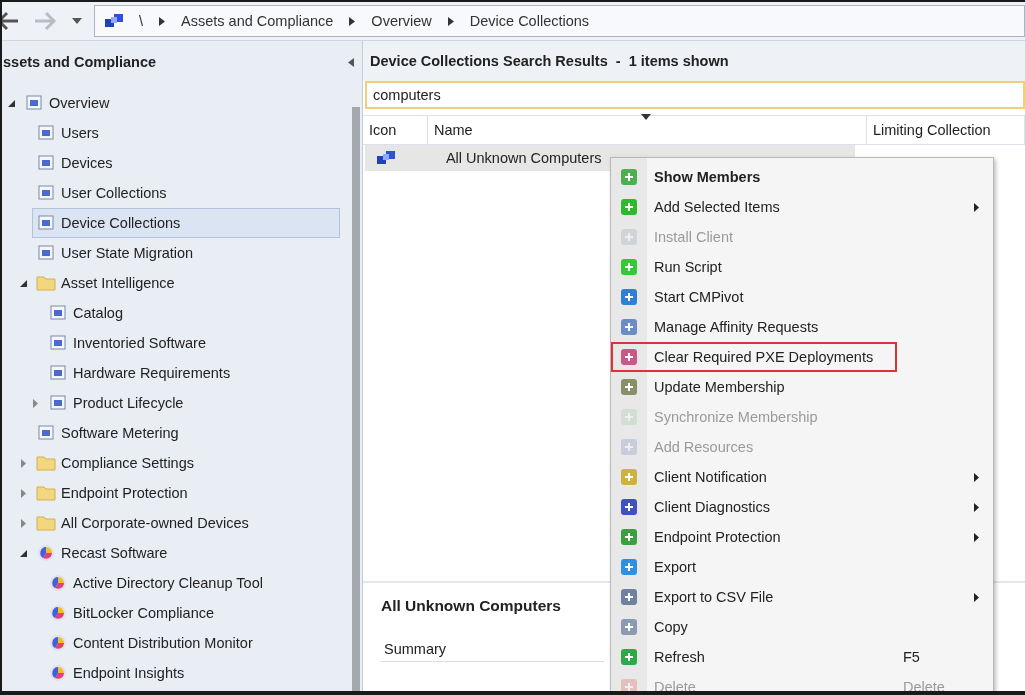  What do you see at coordinates (186, 553) in the screenshot?
I see `tree-item: Recast Software` at bounding box center [186, 553].